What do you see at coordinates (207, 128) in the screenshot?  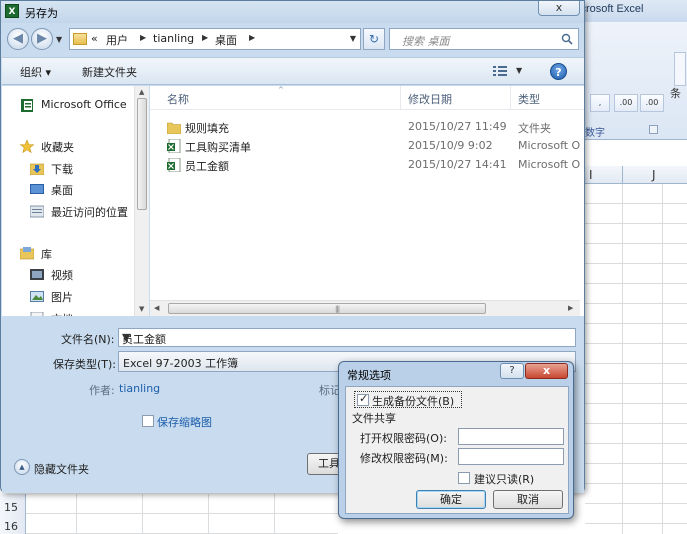 I see `file-name: 规则填充` at bounding box center [207, 128].